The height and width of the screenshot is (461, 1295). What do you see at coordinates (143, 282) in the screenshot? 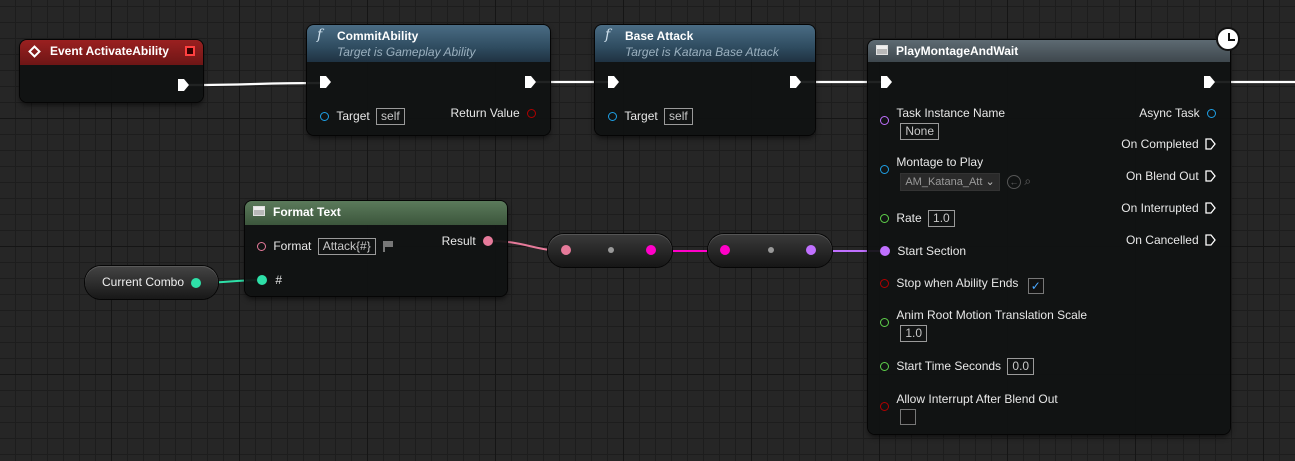
I see `current-combo-label: Current Combo` at bounding box center [143, 282].